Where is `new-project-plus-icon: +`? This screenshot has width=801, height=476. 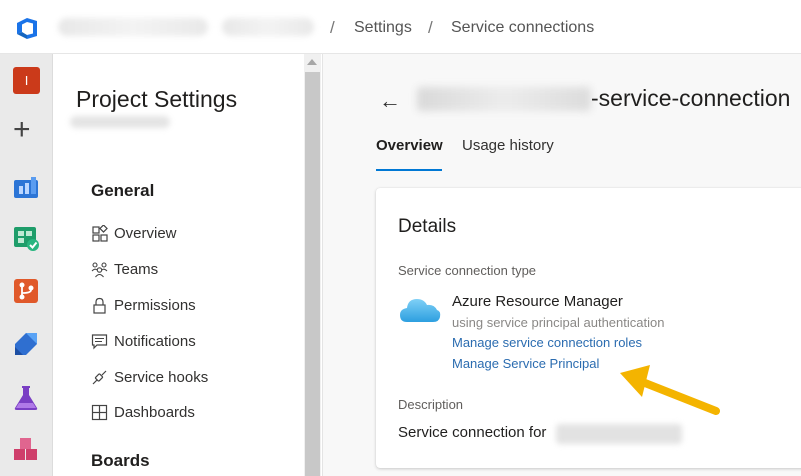
new-project-plus-icon: + is located at coordinates (22, 130).